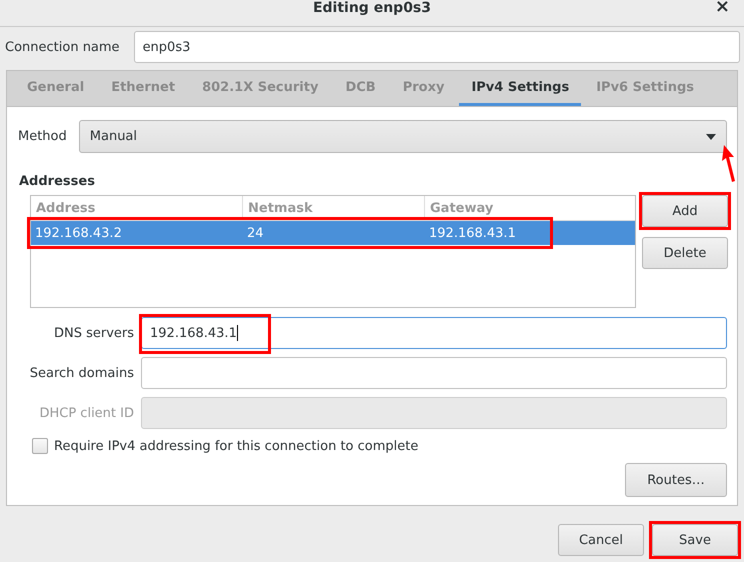 The height and width of the screenshot is (562, 744). Describe the element at coordinates (695, 540) in the screenshot. I see `save-button: Save` at that location.